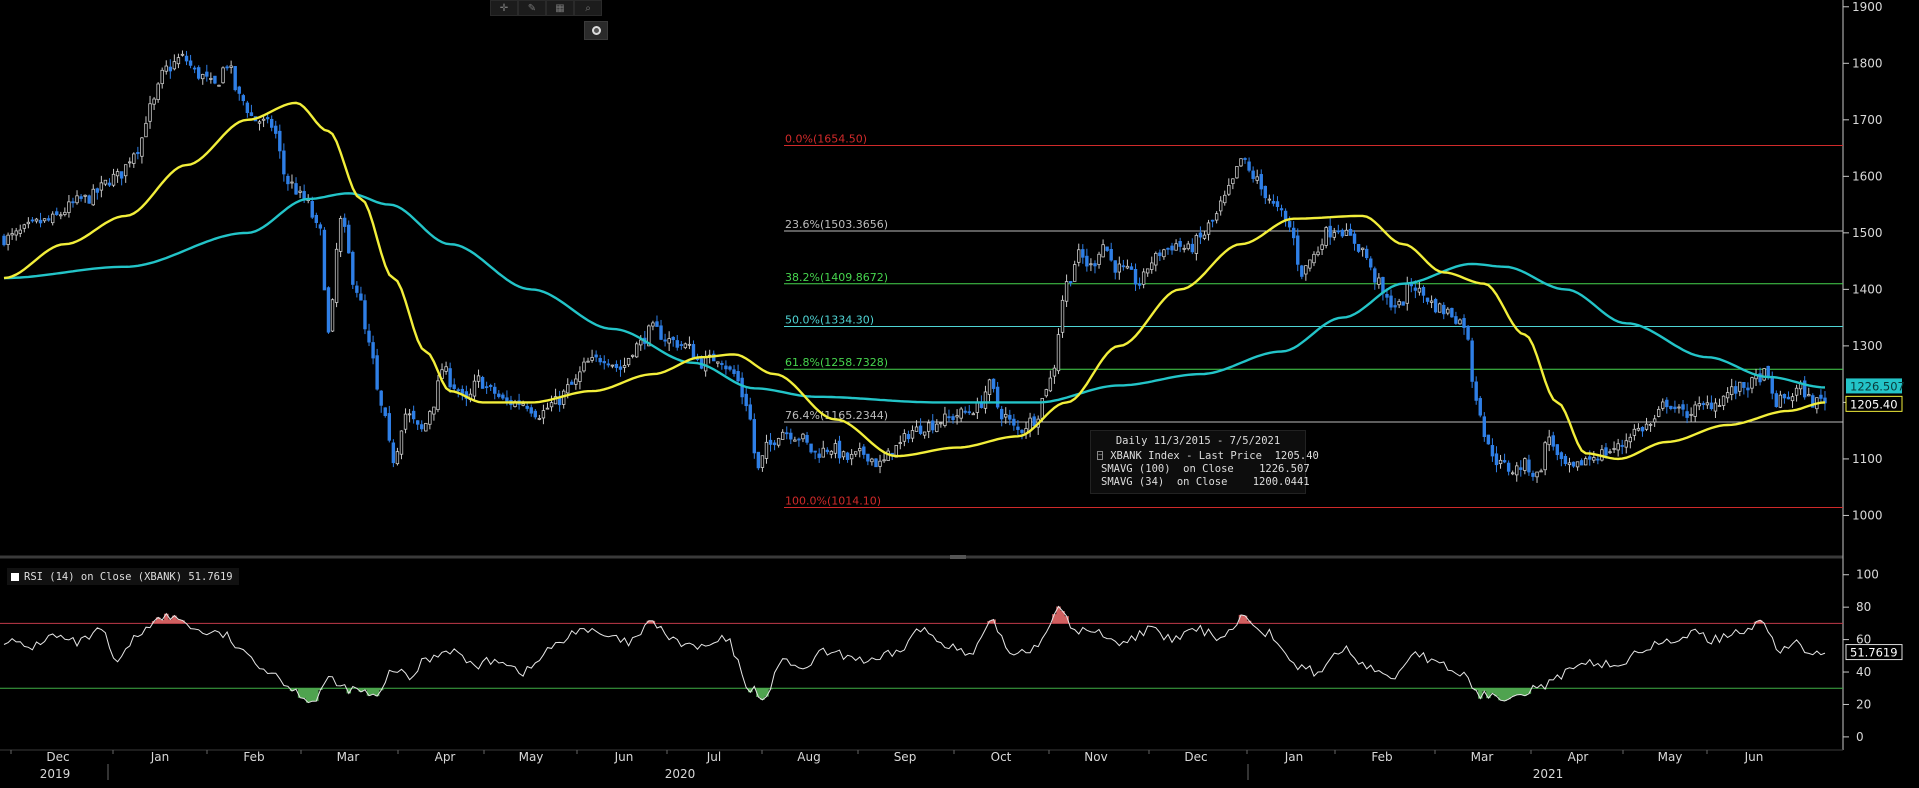  I want to click on y-tick-label: 1300, so click(1867, 346).